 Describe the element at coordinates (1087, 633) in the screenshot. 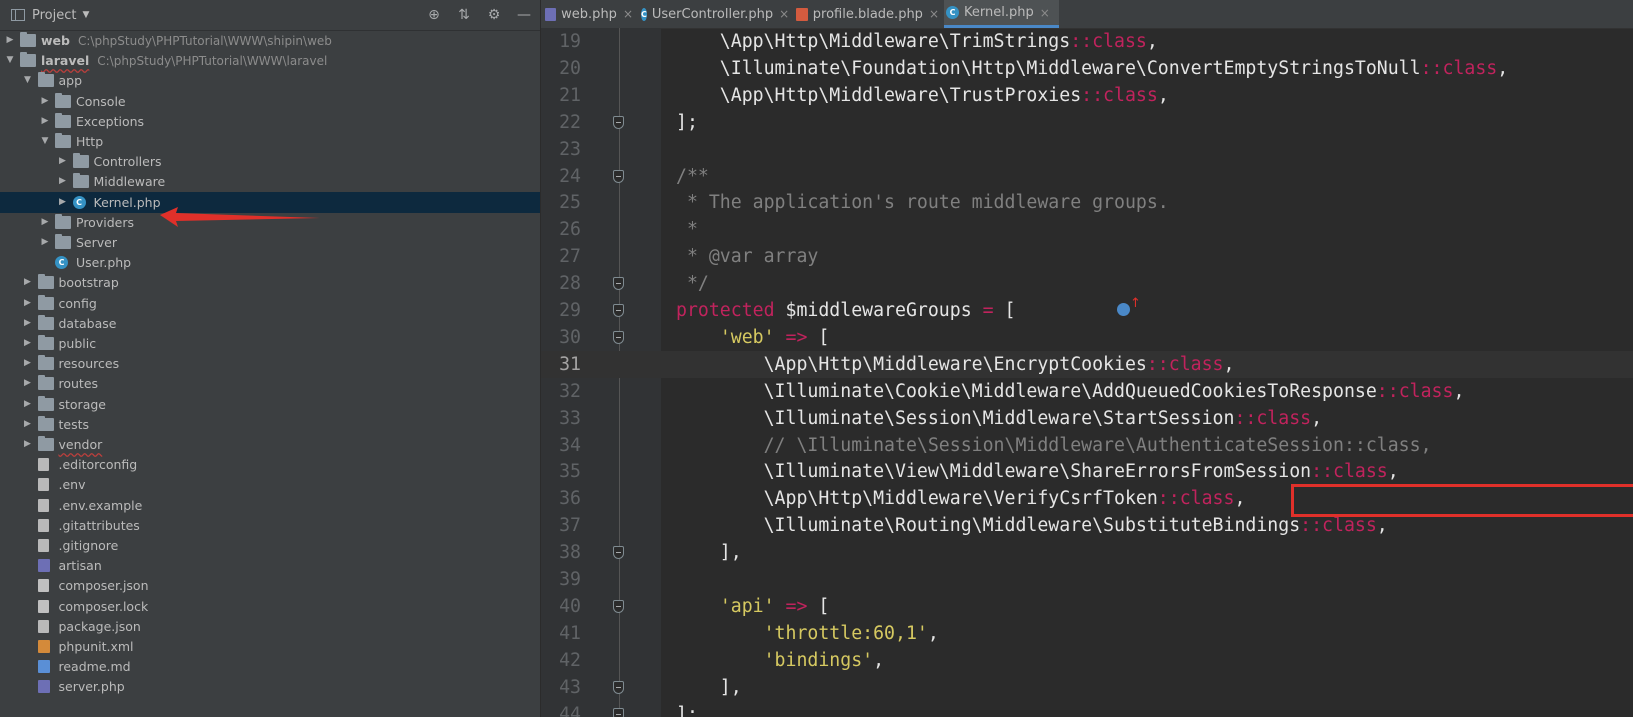

I see `code-line: 41 'throttle:60,1',` at that location.